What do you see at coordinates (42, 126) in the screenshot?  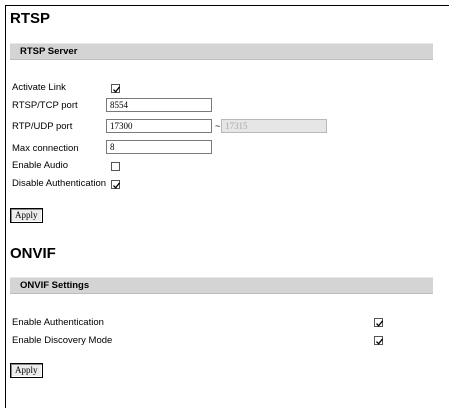 I see `rtp-udp-port-label: RTP/UDP port` at bounding box center [42, 126].